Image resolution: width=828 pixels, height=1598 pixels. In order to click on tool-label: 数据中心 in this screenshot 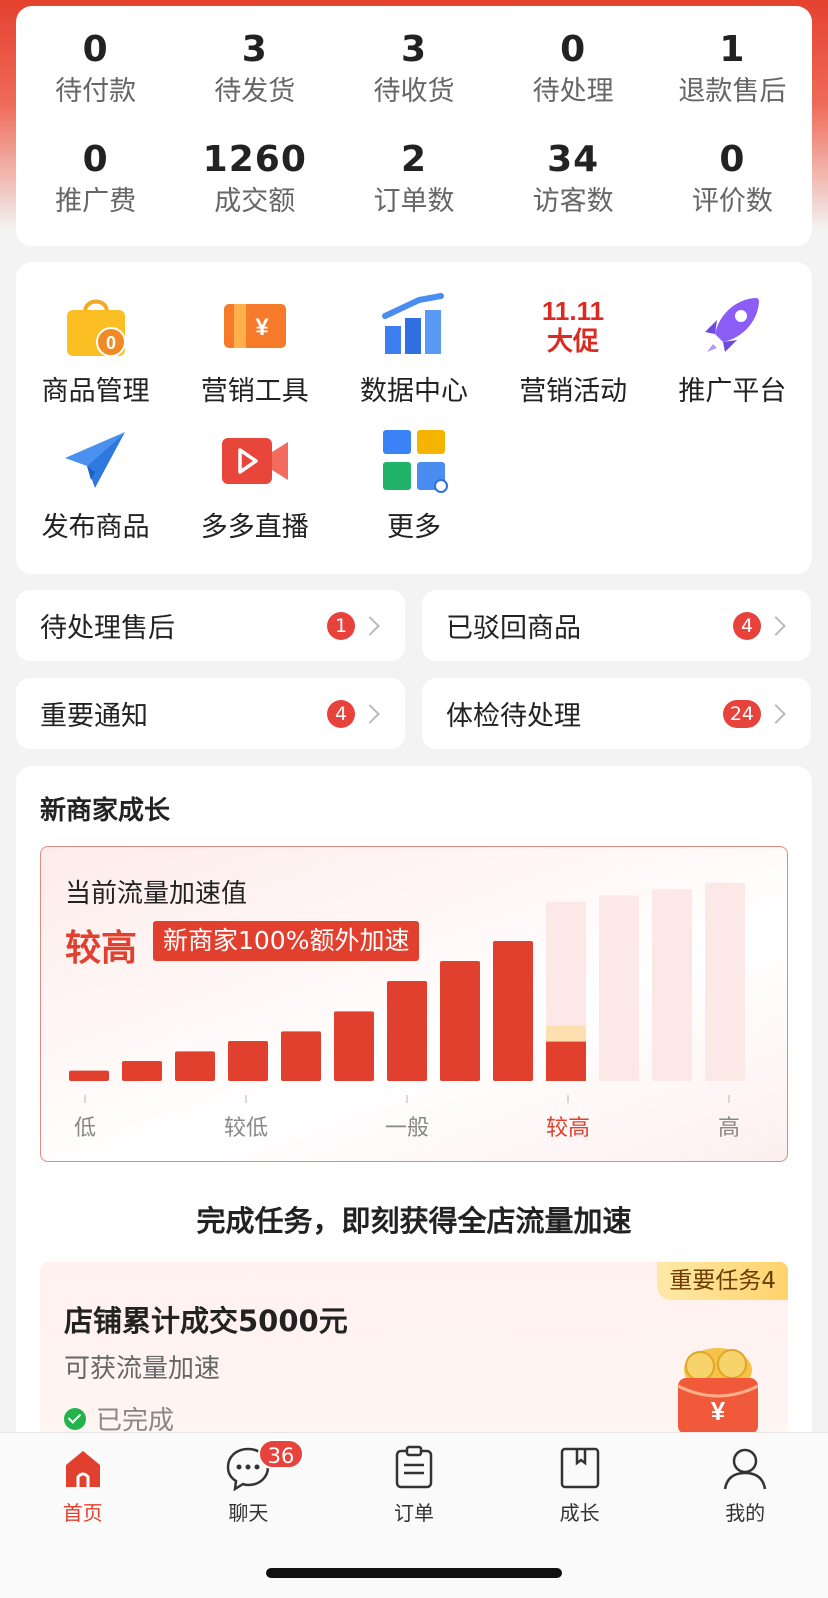, I will do `click(413, 391)`.